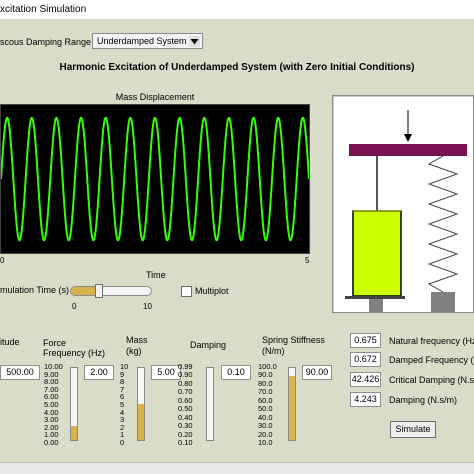  I want to click on force-frequency-fill, so click(74, 432).